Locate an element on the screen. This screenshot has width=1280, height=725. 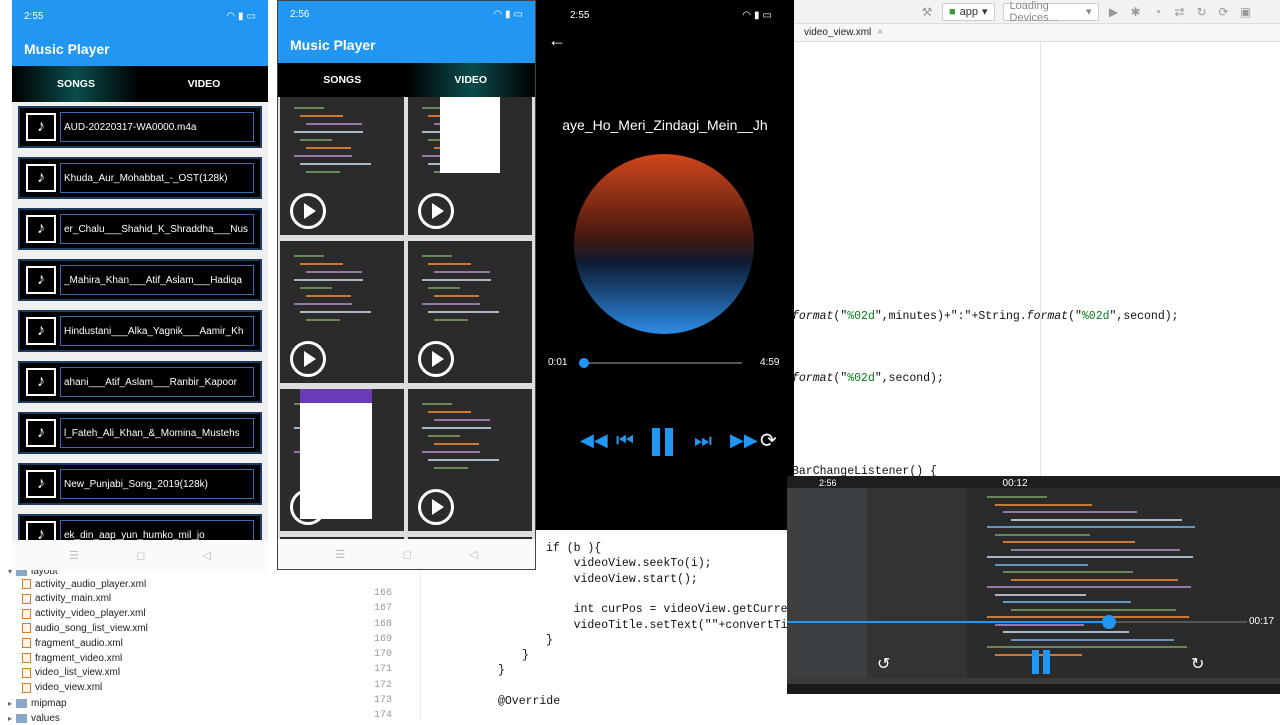
run-config-dropdown: ■ app ▾ is located at coordinates (968, 11).